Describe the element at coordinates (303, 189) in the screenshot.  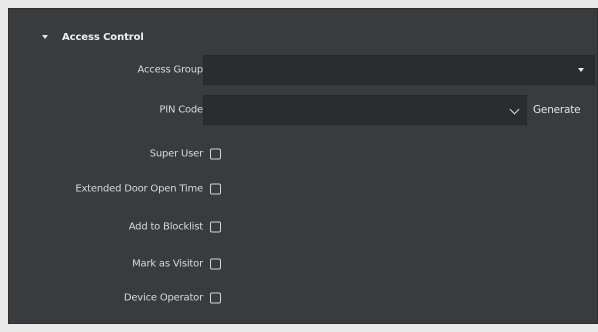
I see `extended-door-open-time-row: Extended Door Open Time` at that location.